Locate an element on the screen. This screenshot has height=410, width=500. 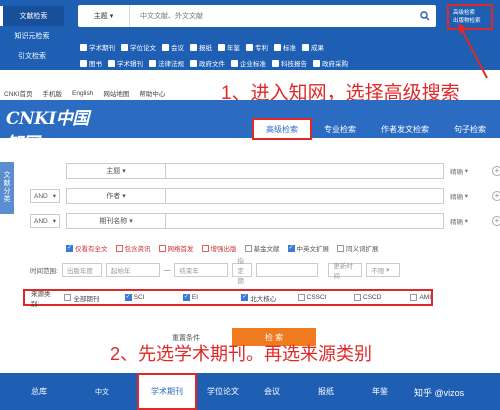
database-row-2: 图书 学术辑刊 法律法规 政府文件 企业标准 科技报告 政府采购 is located at coordinates (214, 63).